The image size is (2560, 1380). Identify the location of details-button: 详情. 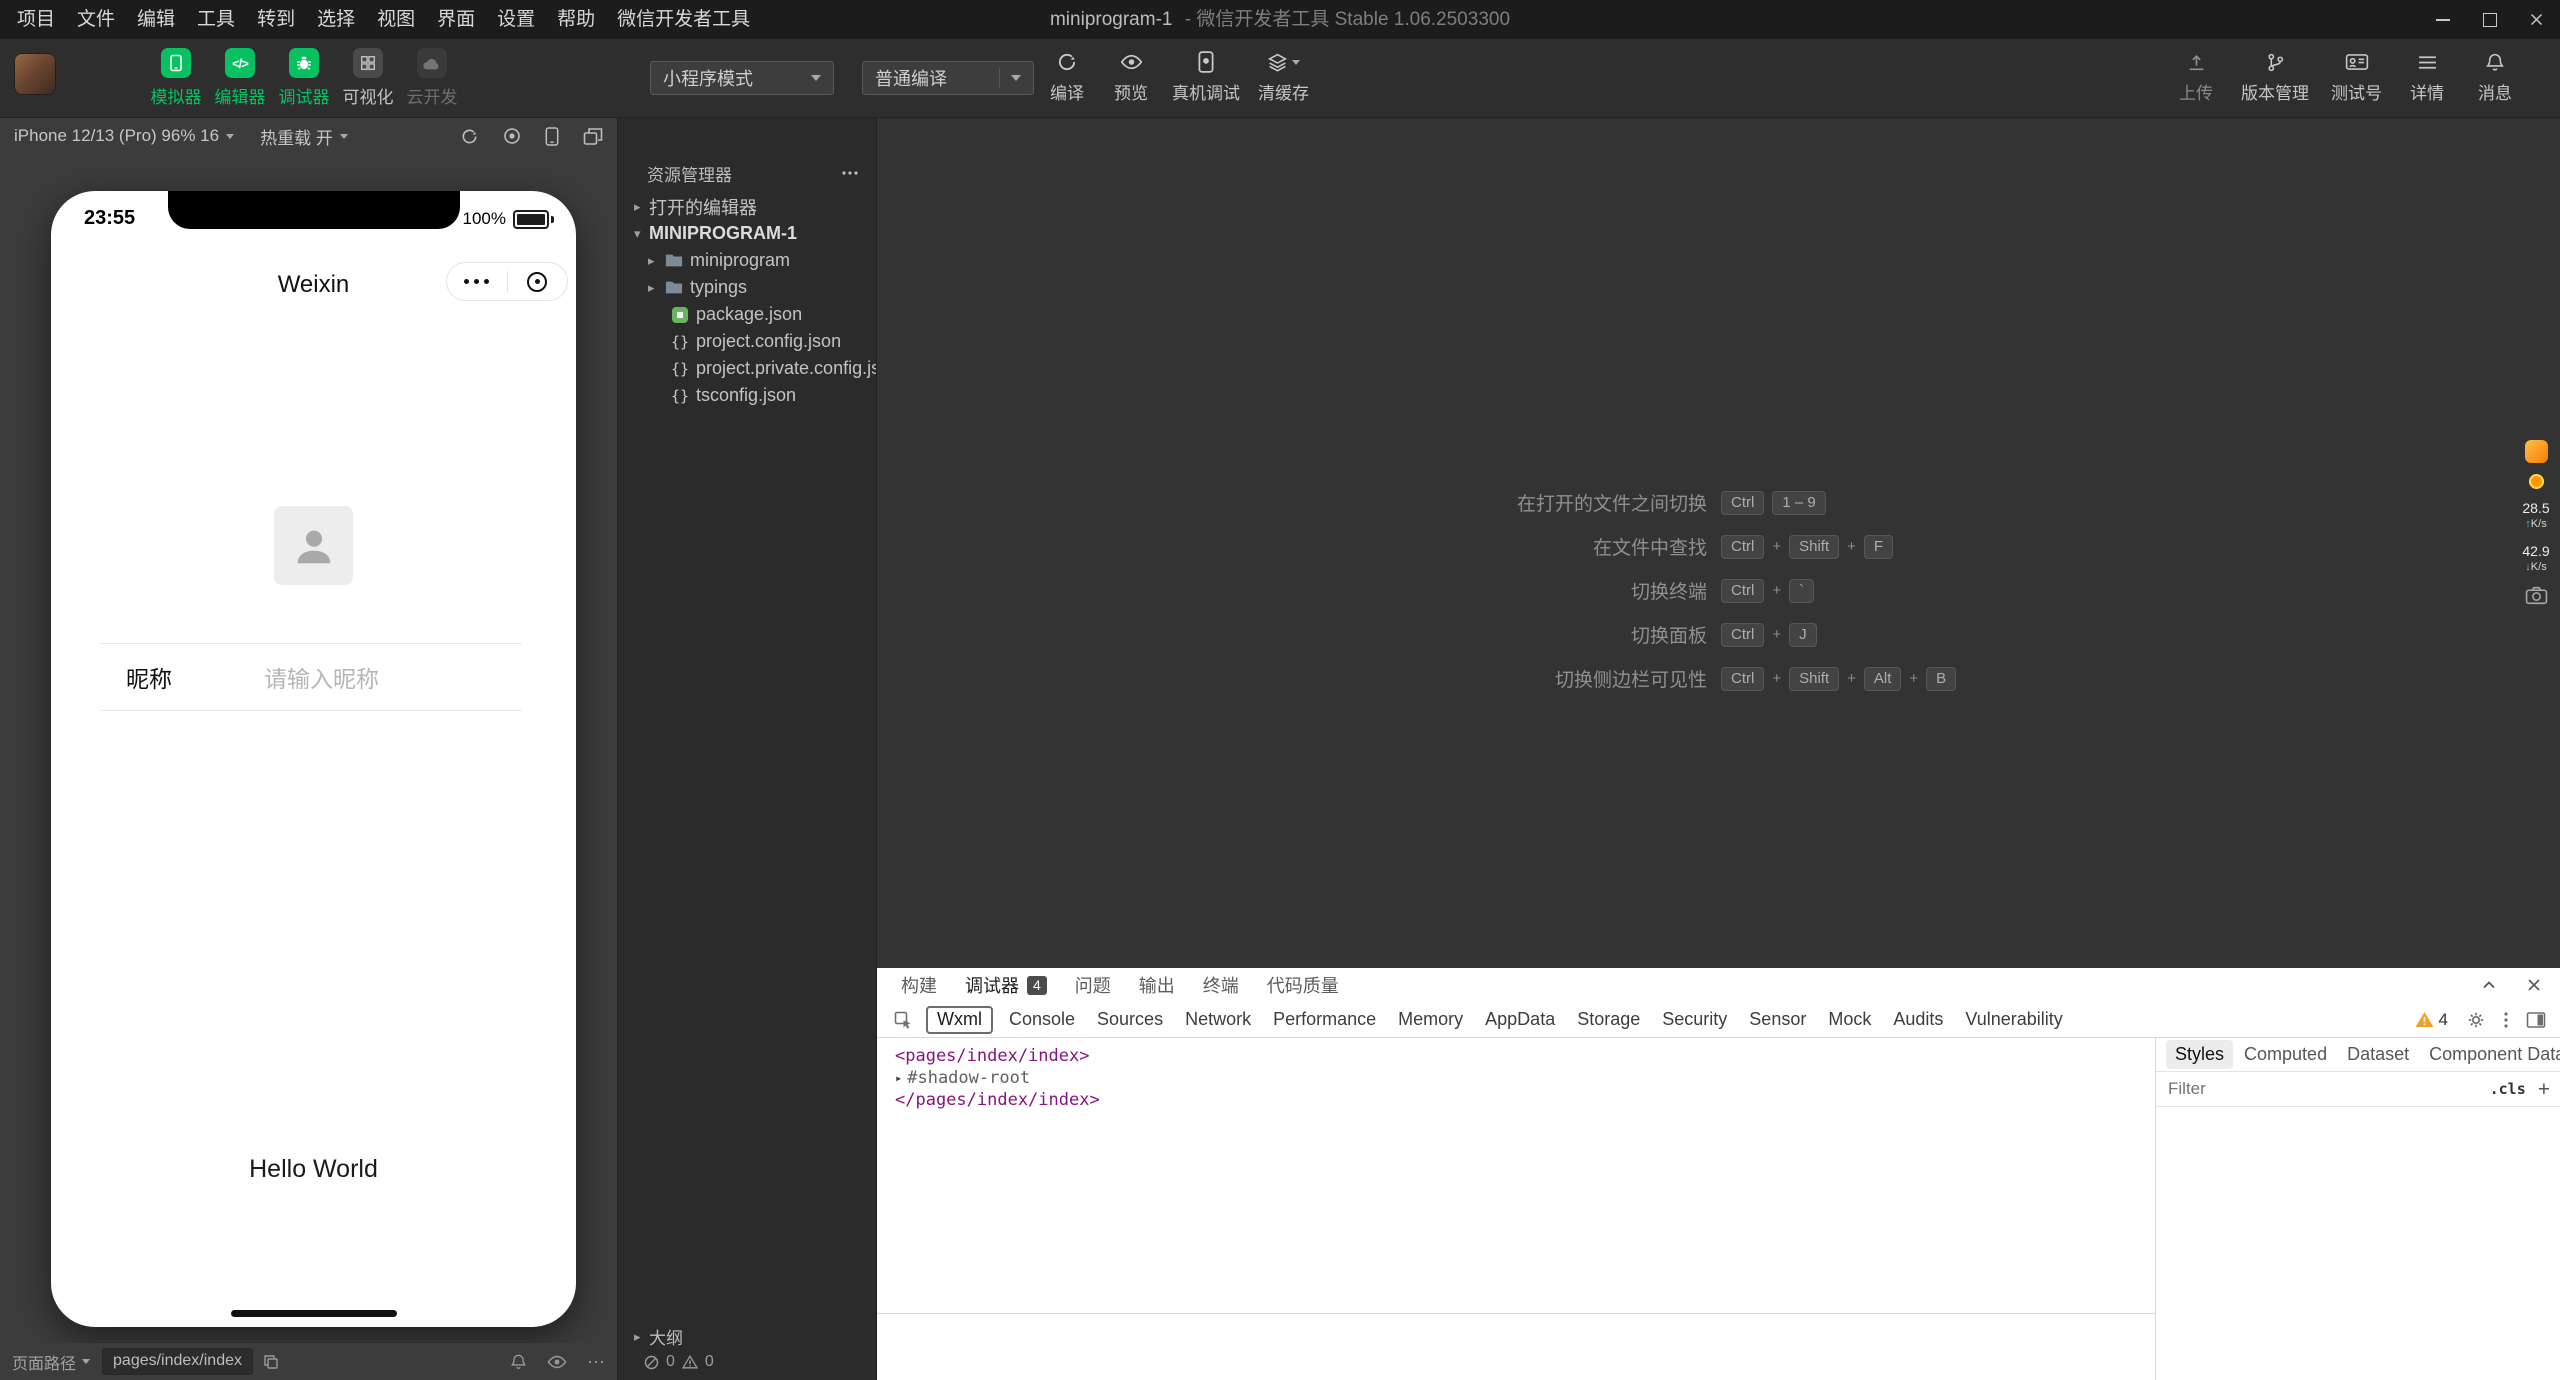
(2427, 76).